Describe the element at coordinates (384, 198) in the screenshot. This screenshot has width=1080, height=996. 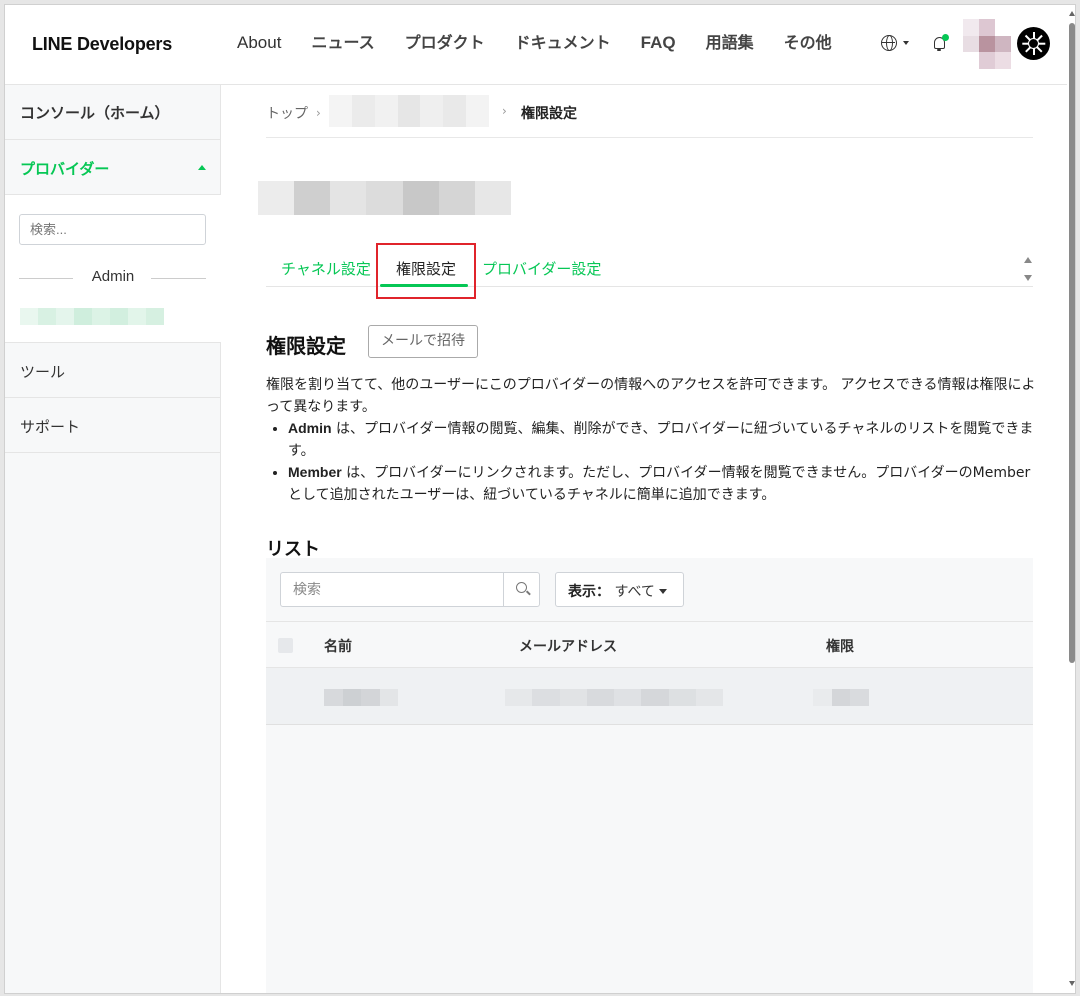
I see `provider-name-redacted` at that location.